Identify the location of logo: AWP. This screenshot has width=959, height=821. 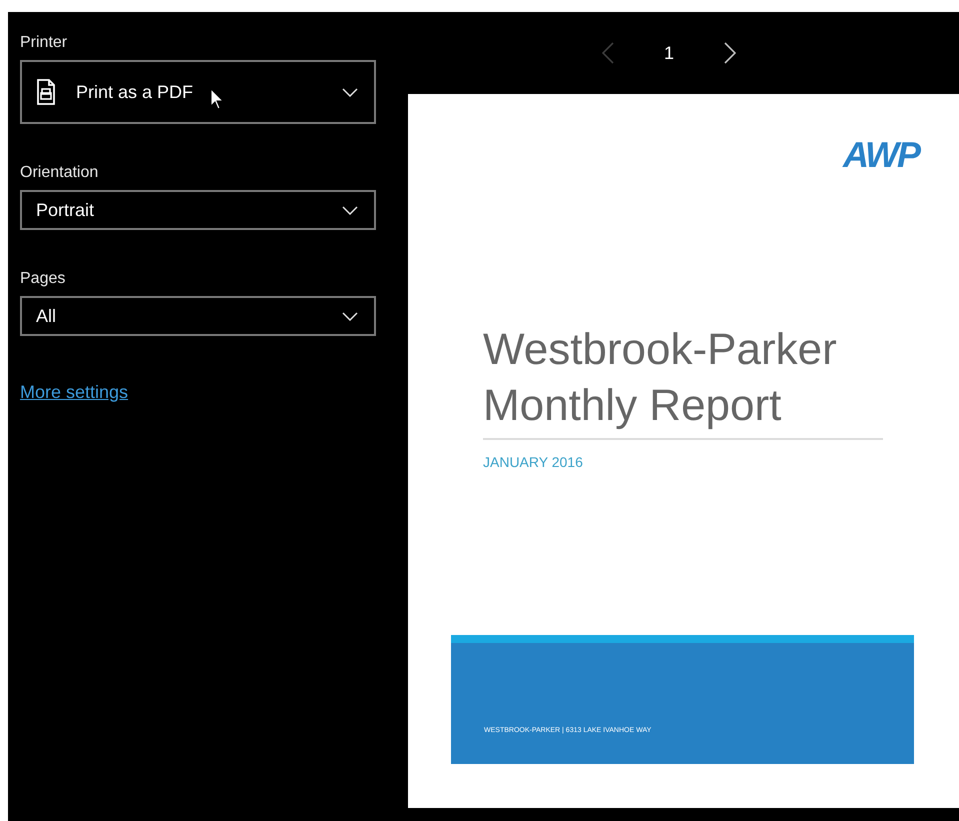
(880, 155).